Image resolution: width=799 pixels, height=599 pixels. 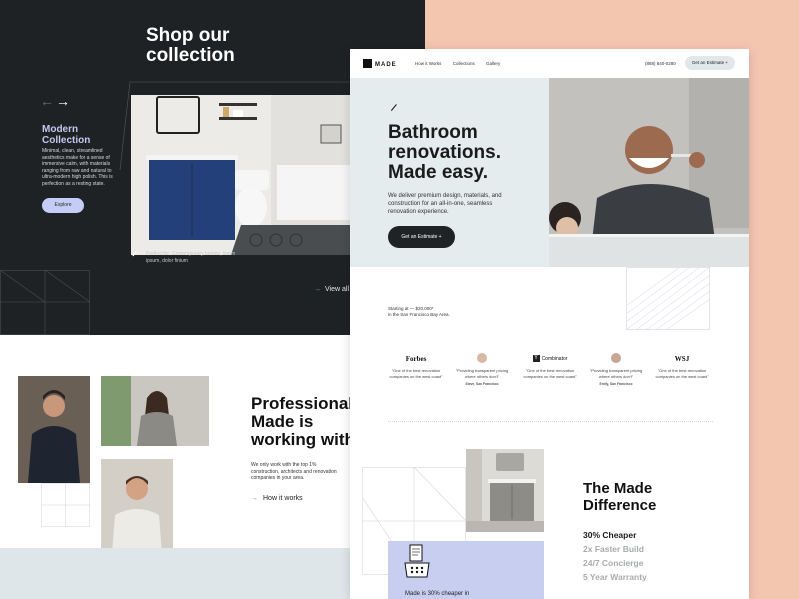 I want to click on press-author: Emily, San Francisco, so click(x=616, y=384).